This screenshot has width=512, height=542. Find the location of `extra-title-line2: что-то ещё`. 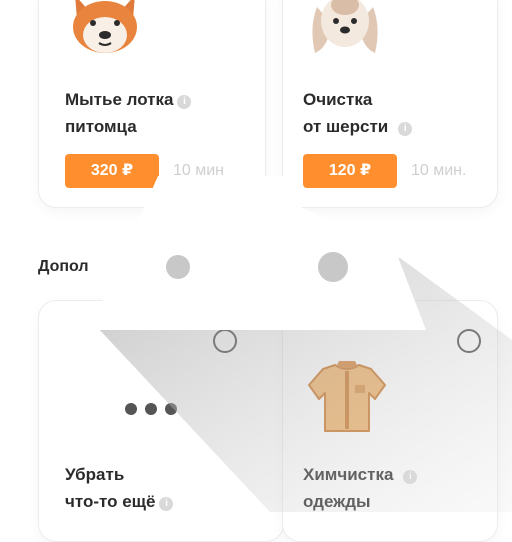

extra-title-line2: что-то ещё is located at coordinates (110, 501).